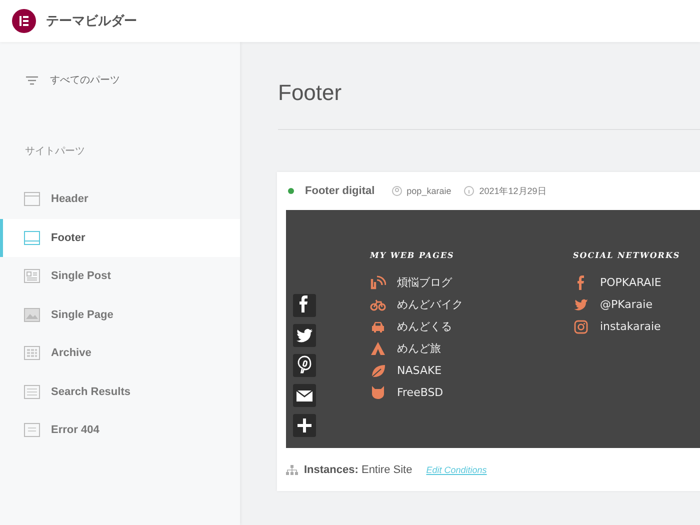 Image resolution: width=700 pixels, height=525 pixels. I want to click on leaf-icon, so click(378, 370).